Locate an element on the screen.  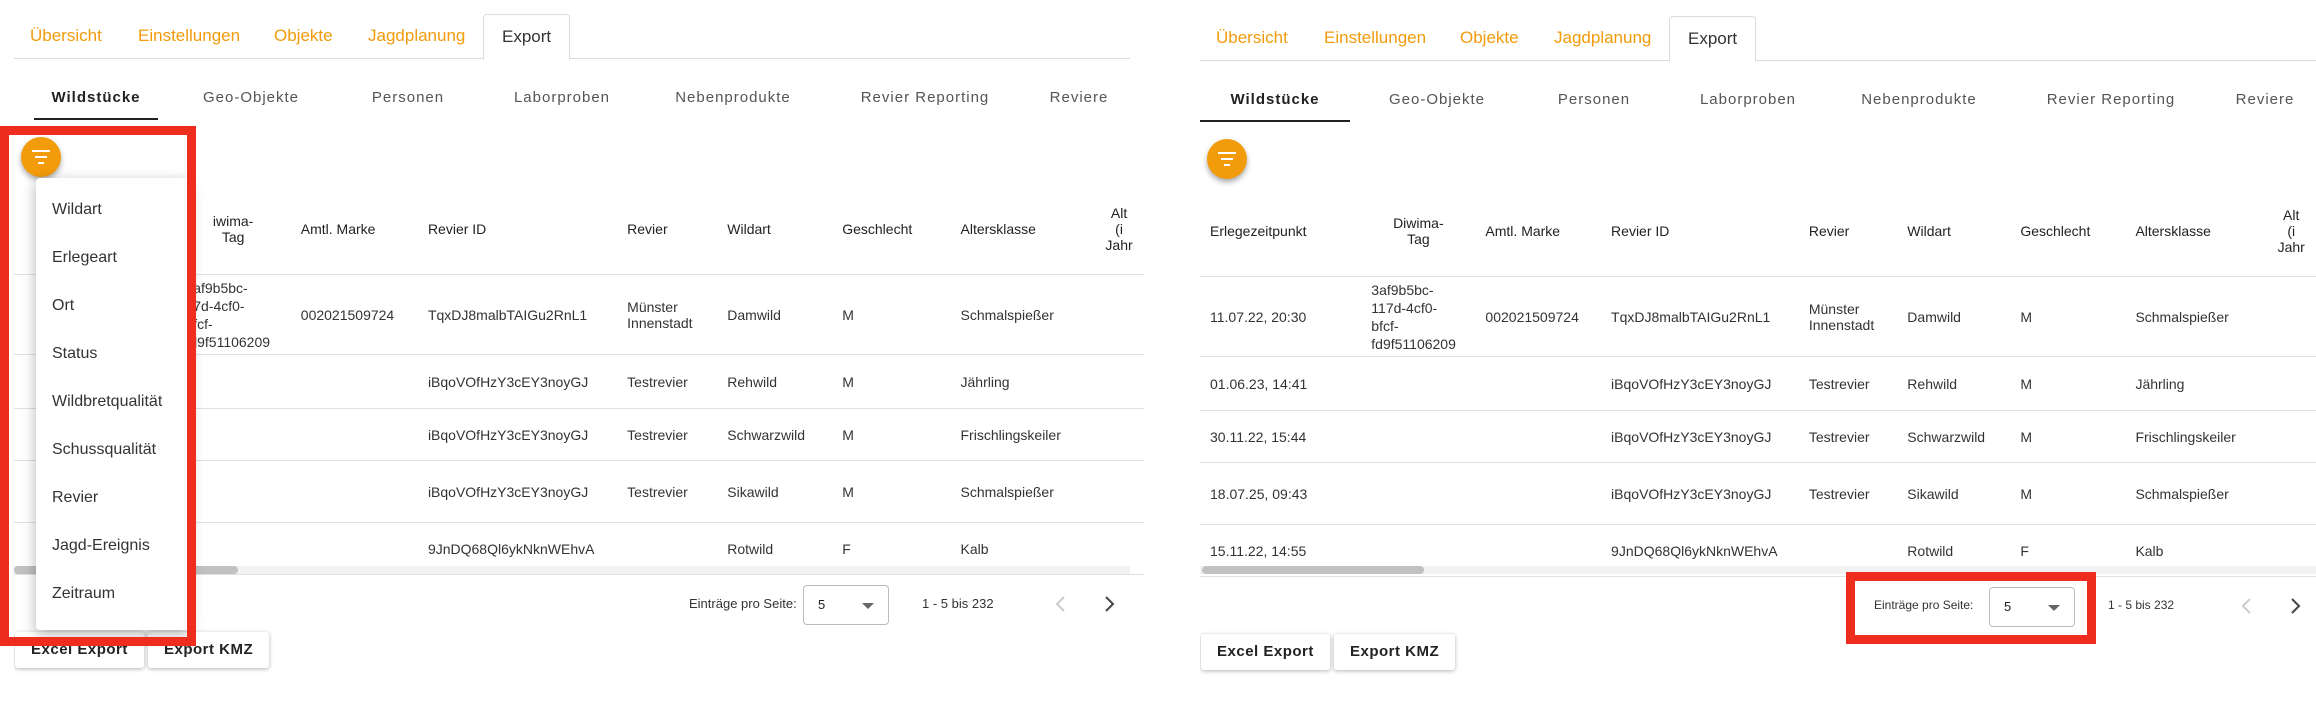
highlight-box-pagination is located at coordinates (1971, 608).